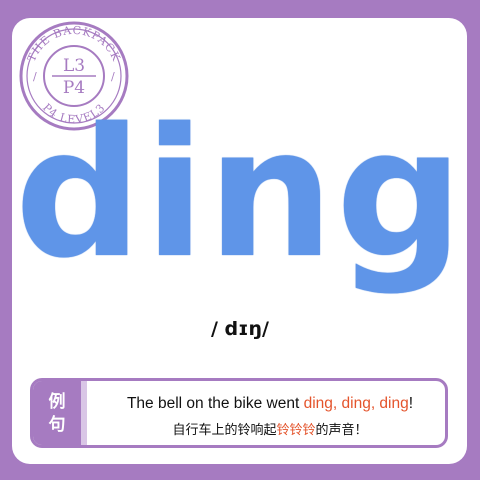 The width and height of the screenshot is (480, 480). Describe the element at coordinates (224, 430) in the screenshot. I see `example-chinese-before: 自行车上的铃响起` at that location.